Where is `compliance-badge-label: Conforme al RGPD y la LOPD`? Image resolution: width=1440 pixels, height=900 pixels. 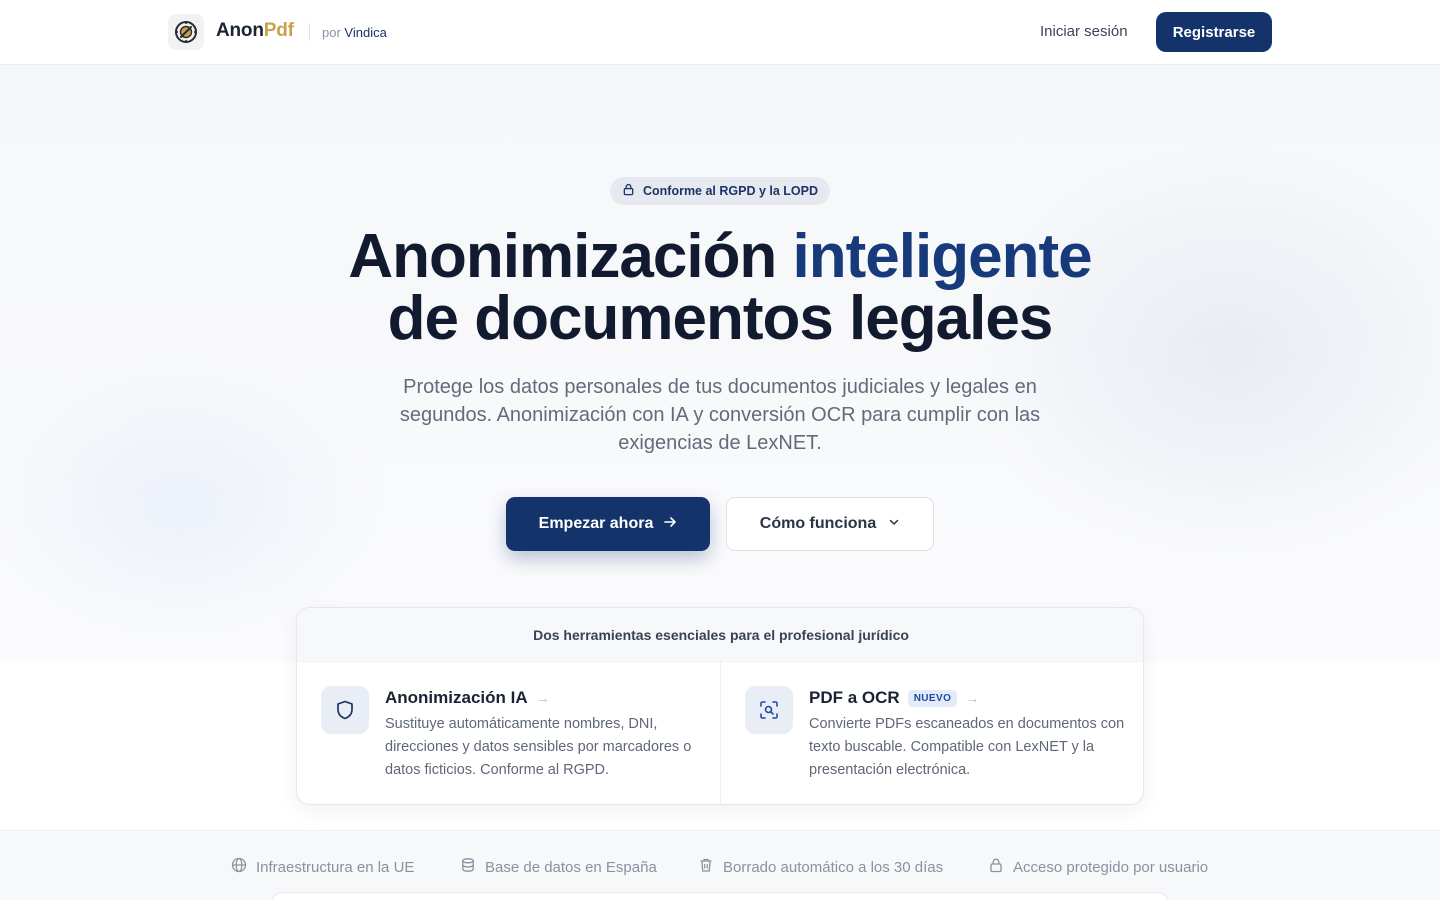
compliance-badge-label: Conforme al RGPD y la LOPD is located at coordinates (730, 191).